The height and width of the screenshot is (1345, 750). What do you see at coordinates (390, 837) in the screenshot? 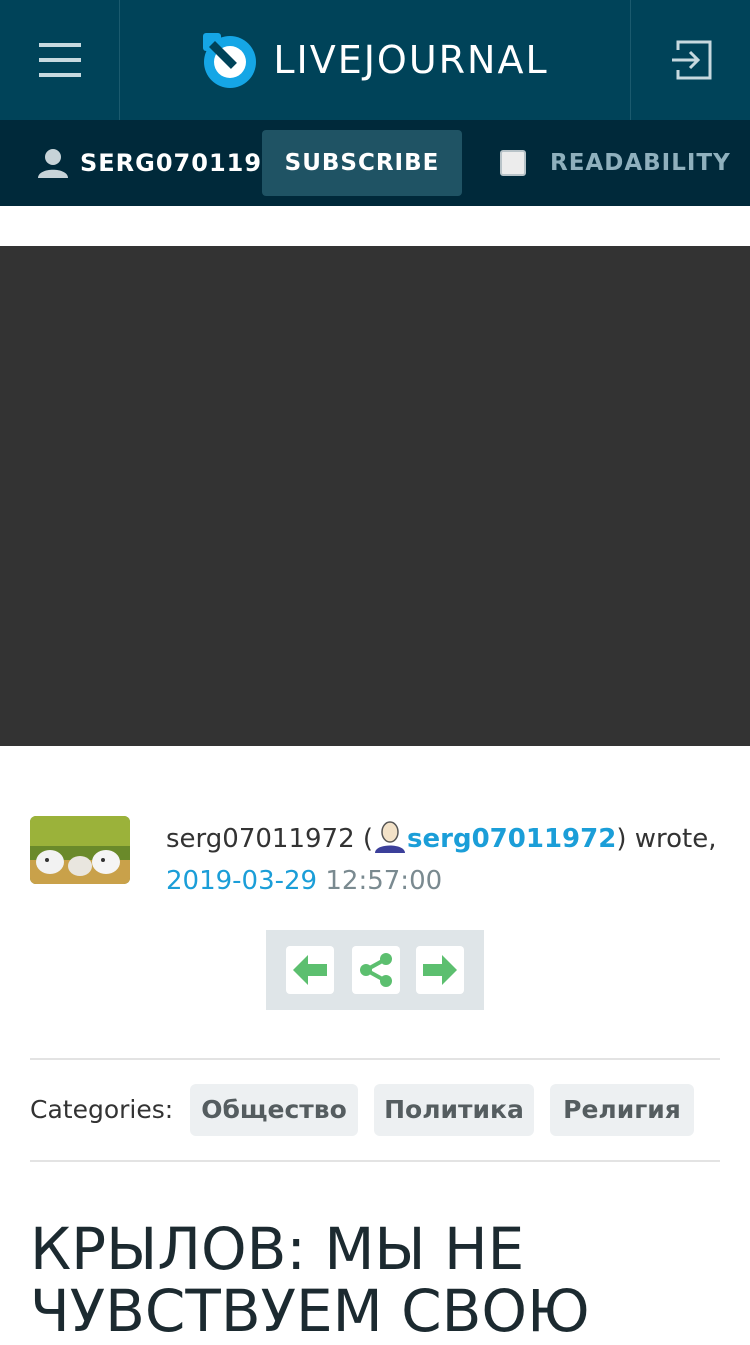
I see `user-profile-icon` at bounding box center [390, 837].